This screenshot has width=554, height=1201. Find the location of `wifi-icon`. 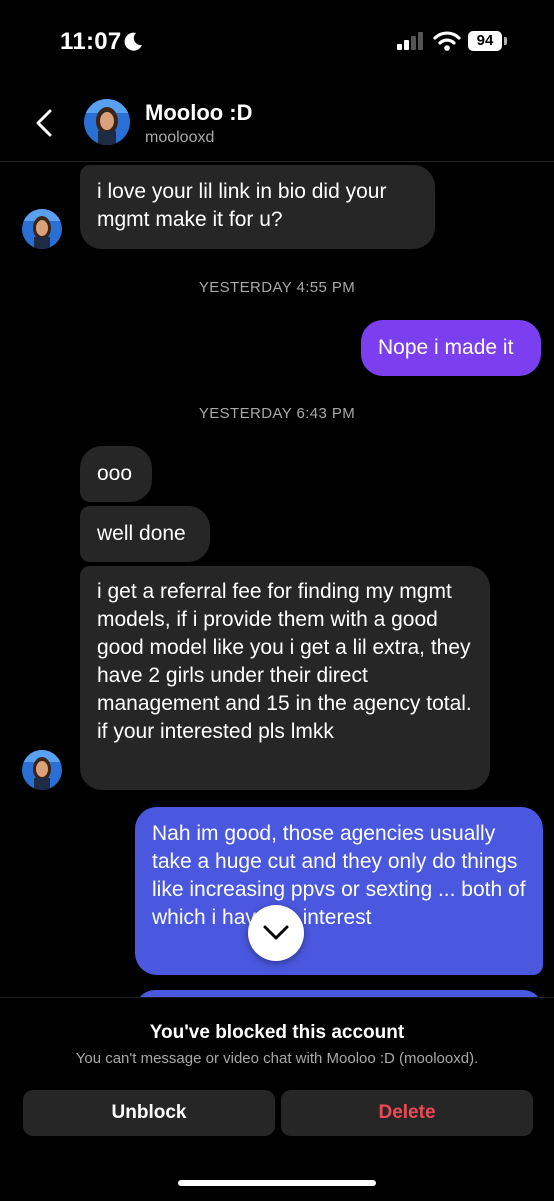

wifi-icon is located at coordinates (447, 43).